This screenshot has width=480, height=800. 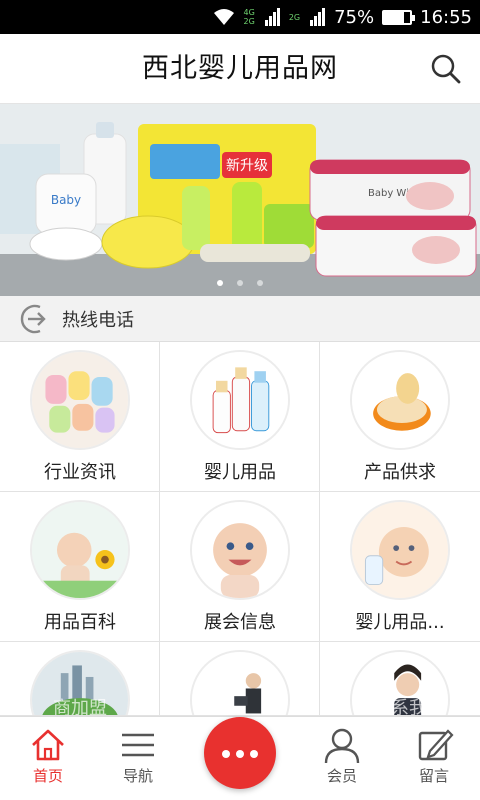 What do you see at coordinates (80, 472) in the screenshot?
I see `grid-item-label: 行业资讯` at bounding box center [80, 472].